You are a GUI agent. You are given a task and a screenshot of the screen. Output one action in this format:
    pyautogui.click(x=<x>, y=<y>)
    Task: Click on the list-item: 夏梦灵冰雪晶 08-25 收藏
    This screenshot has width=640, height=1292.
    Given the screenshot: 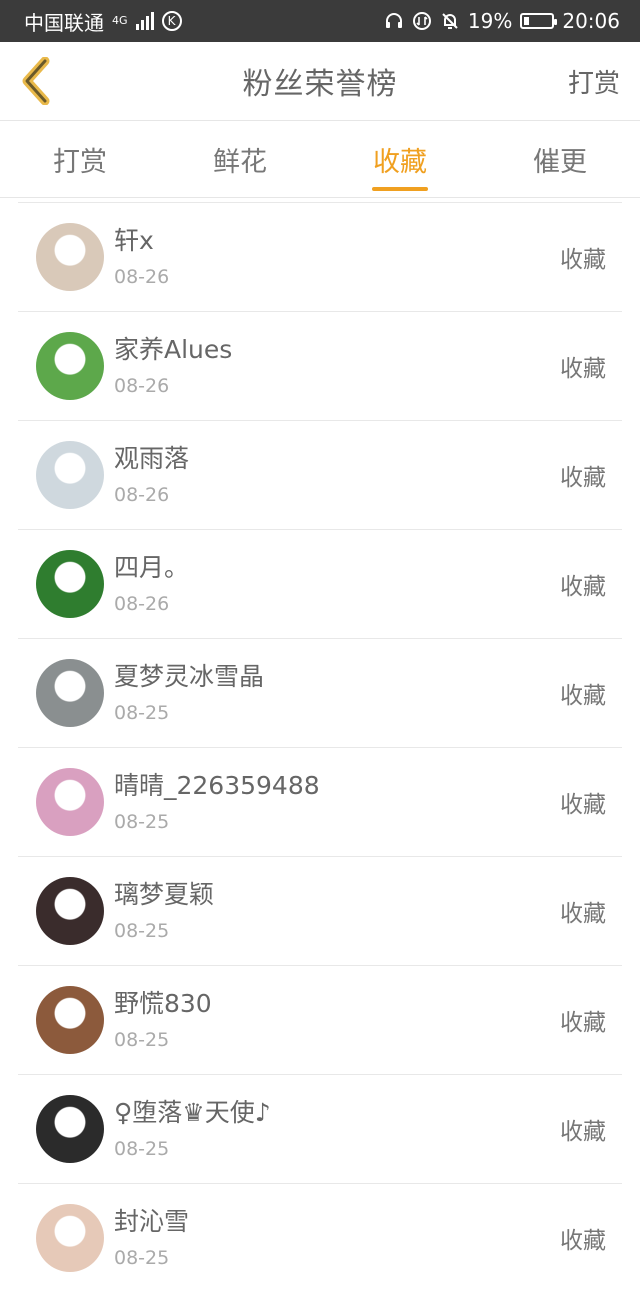 What is the action you would take?
    pyautogui.click(x=320, y=693)
    